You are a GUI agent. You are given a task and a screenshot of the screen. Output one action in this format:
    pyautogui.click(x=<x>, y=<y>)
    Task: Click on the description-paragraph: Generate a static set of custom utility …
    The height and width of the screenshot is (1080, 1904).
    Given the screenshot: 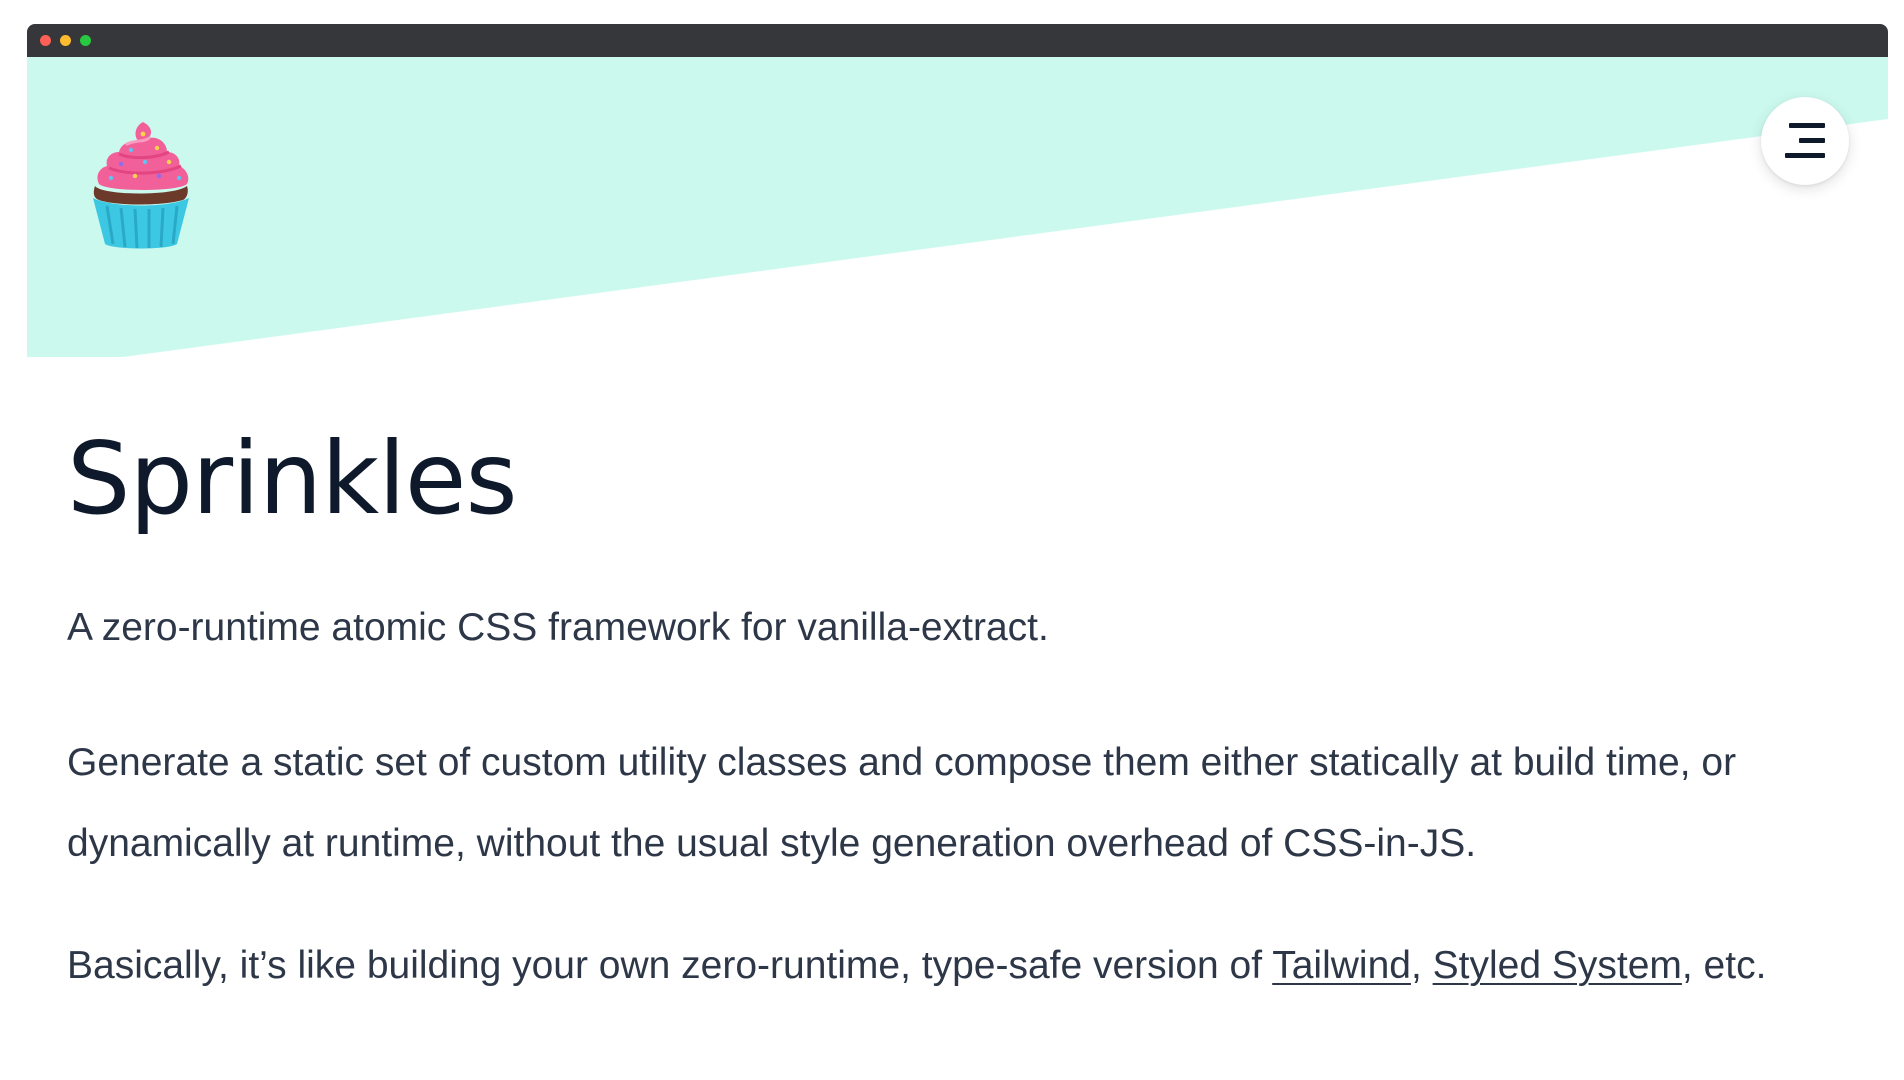 What is the action you would take?
    pyautogui.click(x=902, y=803)
    